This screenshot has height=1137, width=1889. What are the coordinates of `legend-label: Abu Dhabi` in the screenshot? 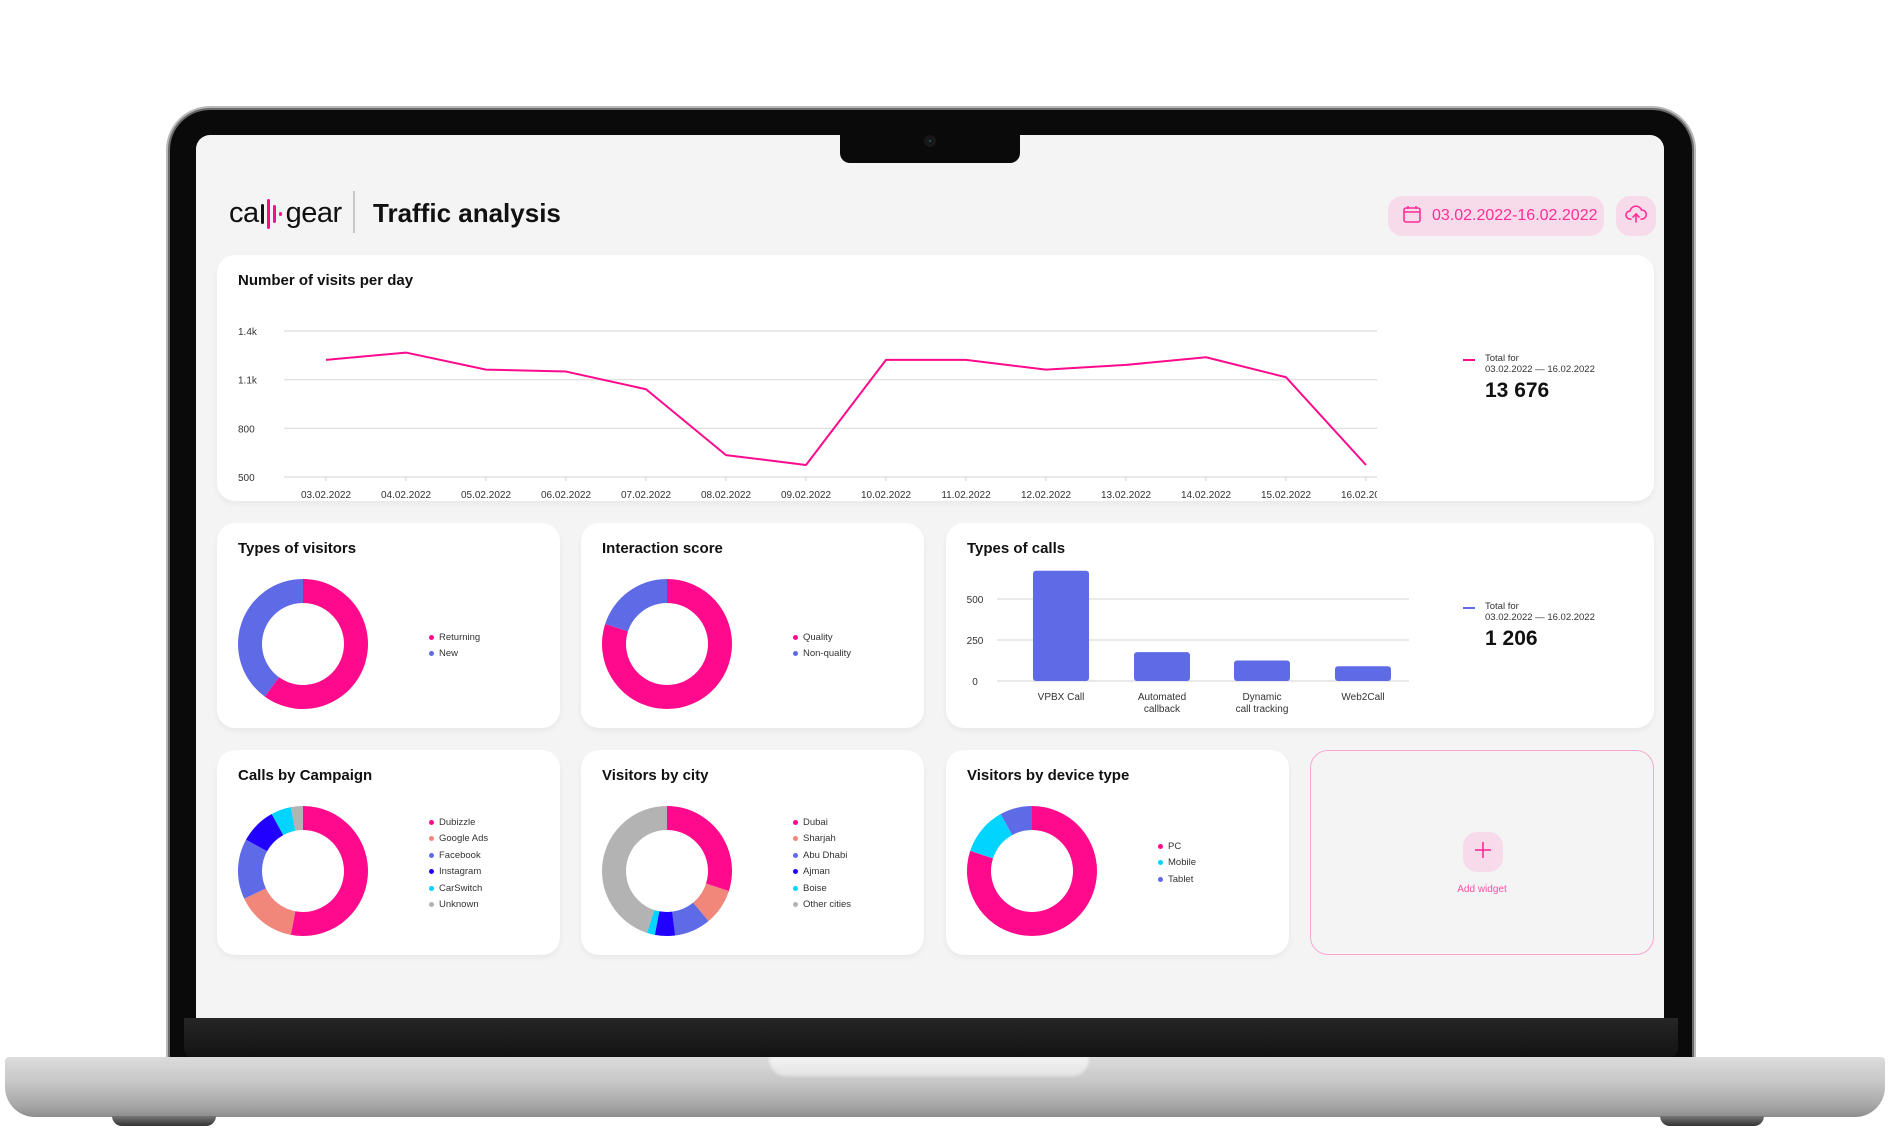 It's located at (825, 855).